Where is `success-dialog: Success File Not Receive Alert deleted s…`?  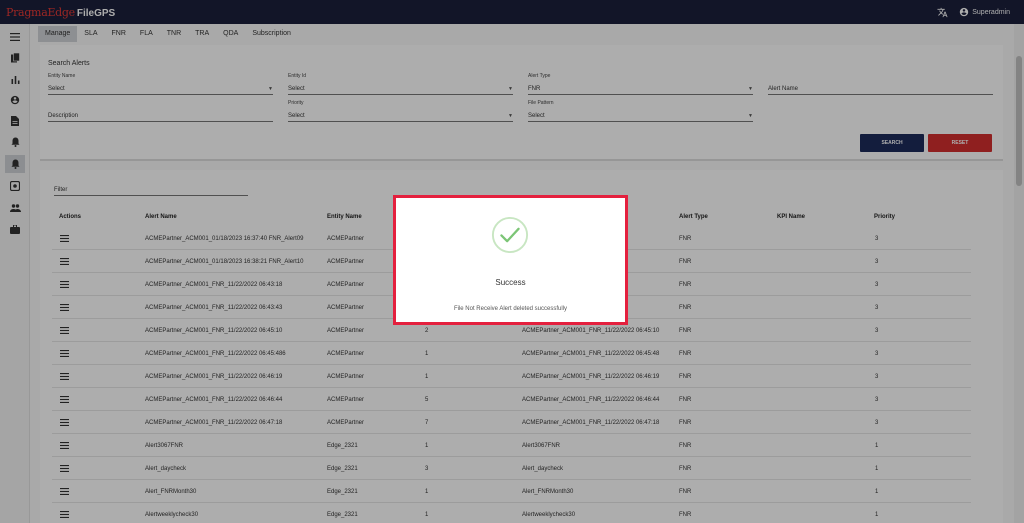
success-dialog: Success File Not Receive Alert deleted s… is located at coordinates (510, 260).